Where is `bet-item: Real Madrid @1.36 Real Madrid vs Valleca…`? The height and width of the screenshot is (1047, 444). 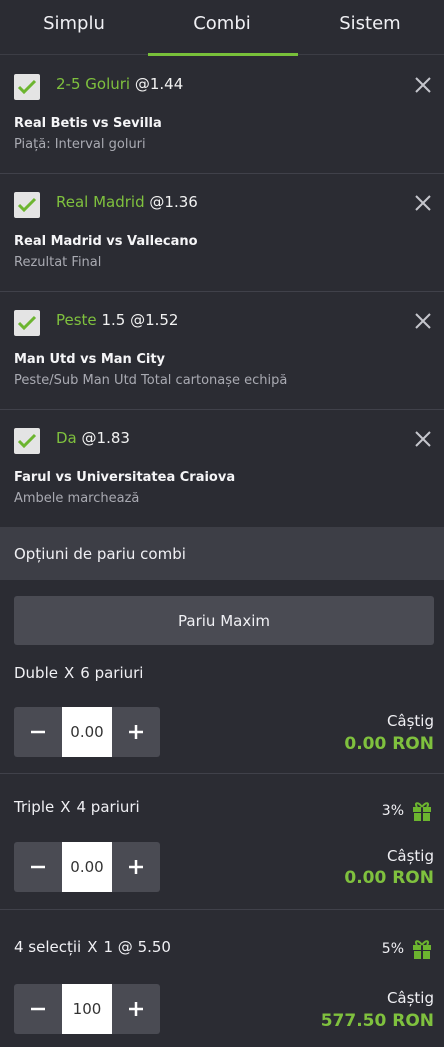 bet-item: Real Madrid @1.36 Real Madrid vs Valleca… is located at coordinates (222, 233).